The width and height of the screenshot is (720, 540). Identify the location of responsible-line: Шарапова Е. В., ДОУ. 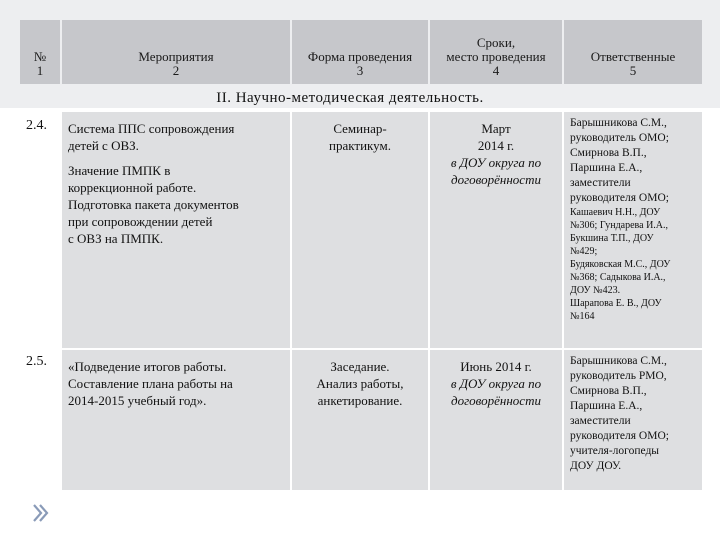
(616, 303).